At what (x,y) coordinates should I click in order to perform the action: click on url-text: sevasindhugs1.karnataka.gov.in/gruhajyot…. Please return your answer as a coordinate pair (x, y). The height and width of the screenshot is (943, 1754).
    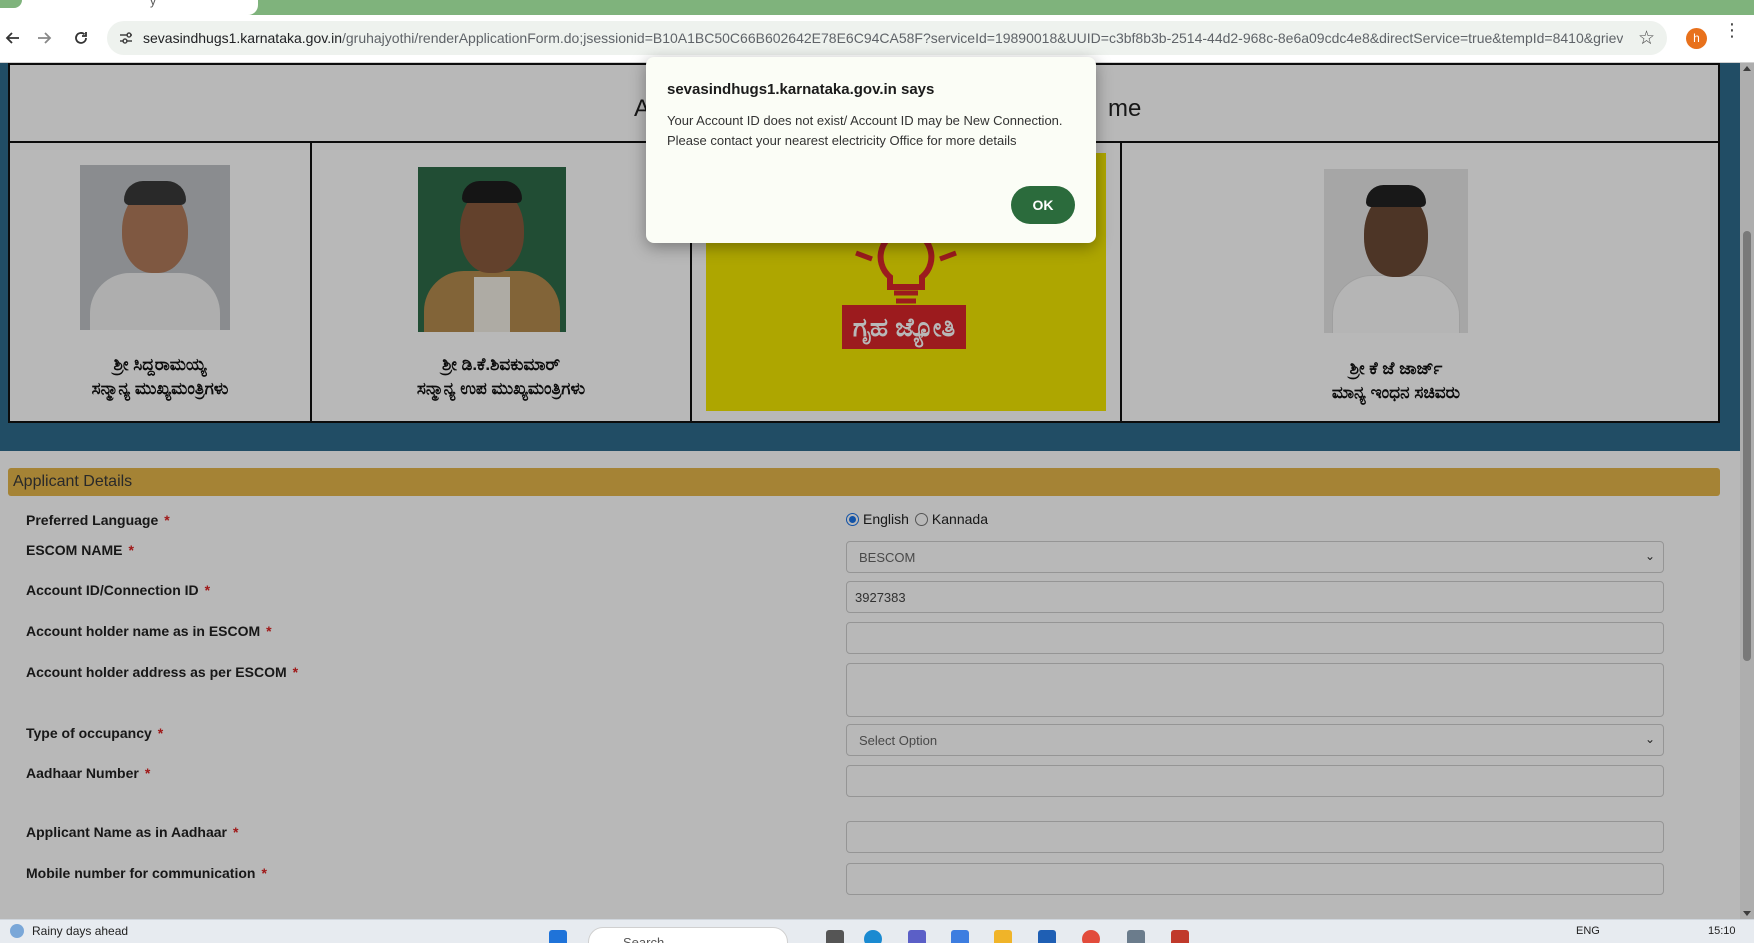
    Looking at the image, I should click on (883, 38).